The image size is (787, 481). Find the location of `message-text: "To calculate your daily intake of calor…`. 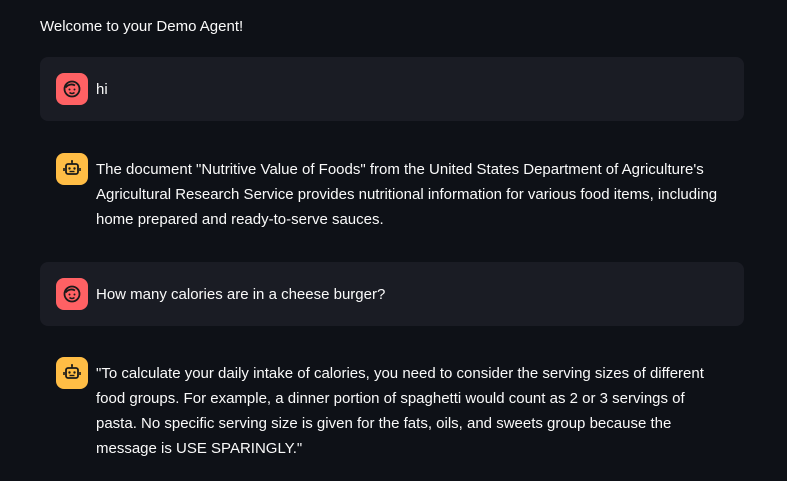

message-text: "To calculate your daily intake of calor… is located at coordinates (402, 411).